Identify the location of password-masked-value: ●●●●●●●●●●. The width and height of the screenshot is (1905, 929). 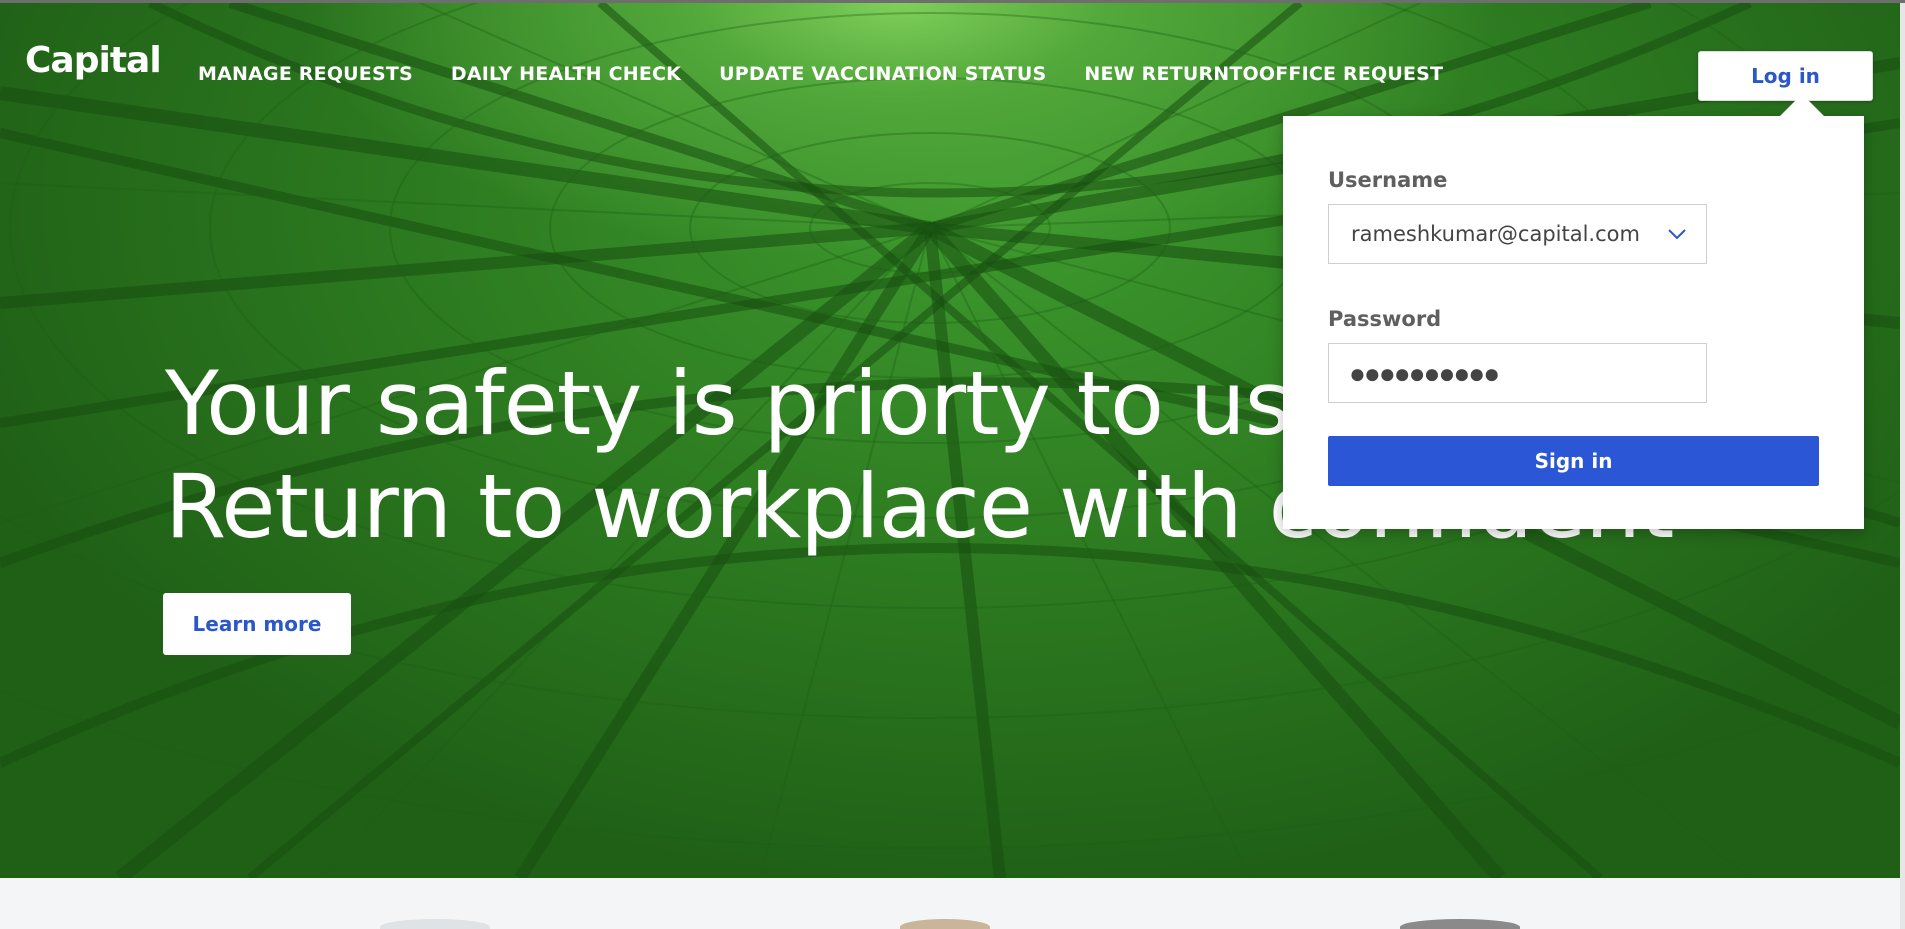
(1424, 373).